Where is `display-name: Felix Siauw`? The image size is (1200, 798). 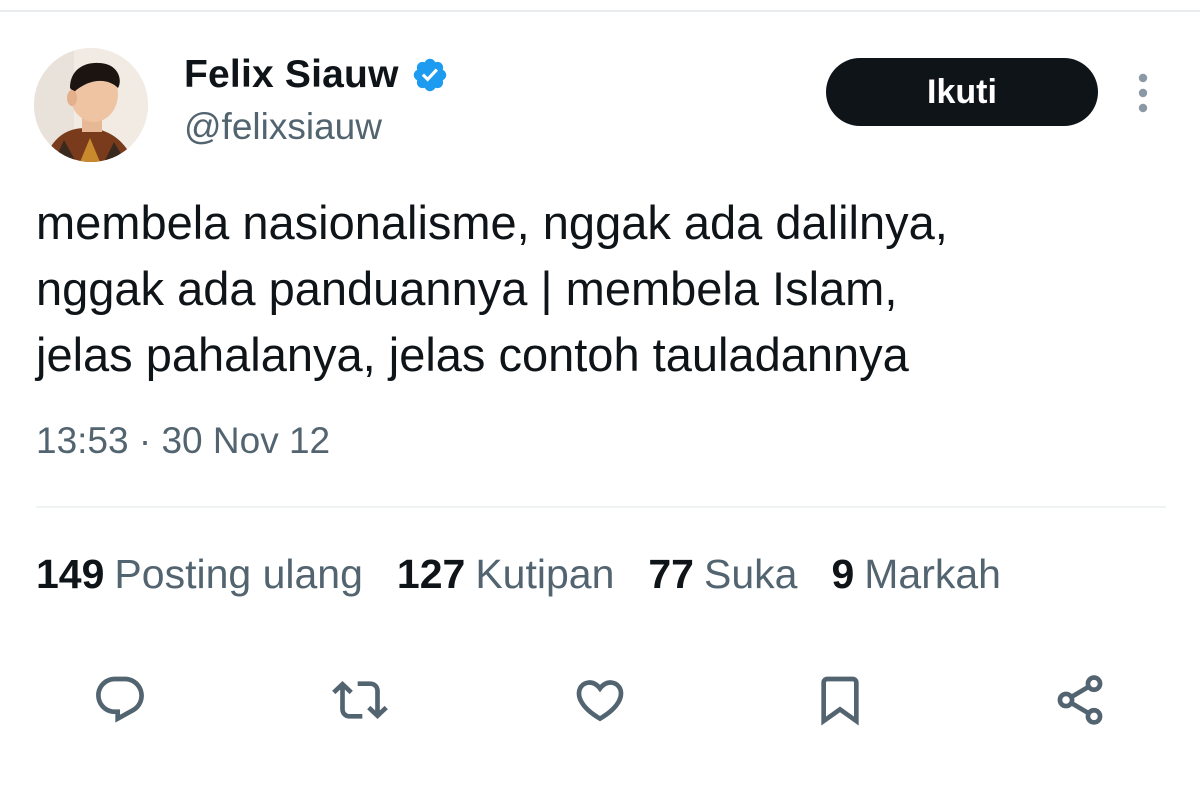 display-name: Felix Siauw is located at coordinates (291, 75).